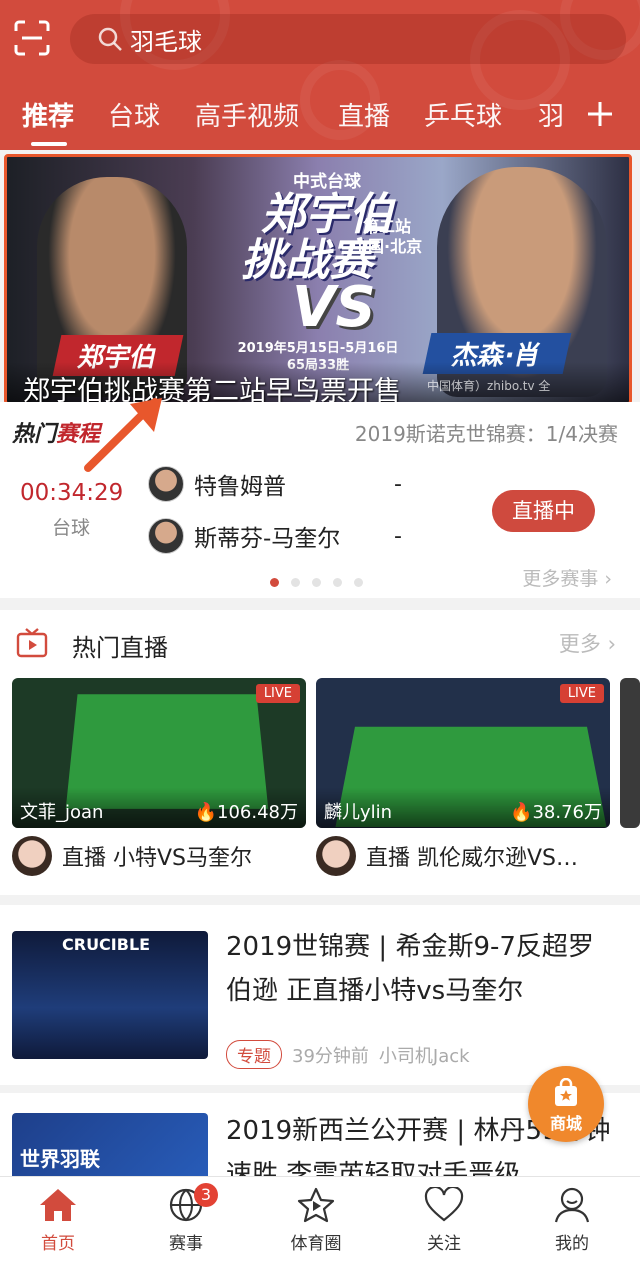 Image resolution: width=640 pixels, height=1271 pixels. I want to click on article-title: 2019世锦赛 | 希金斯9-7反超罗伯逊 正直播小特vs马奎尔, so click(410, 969).